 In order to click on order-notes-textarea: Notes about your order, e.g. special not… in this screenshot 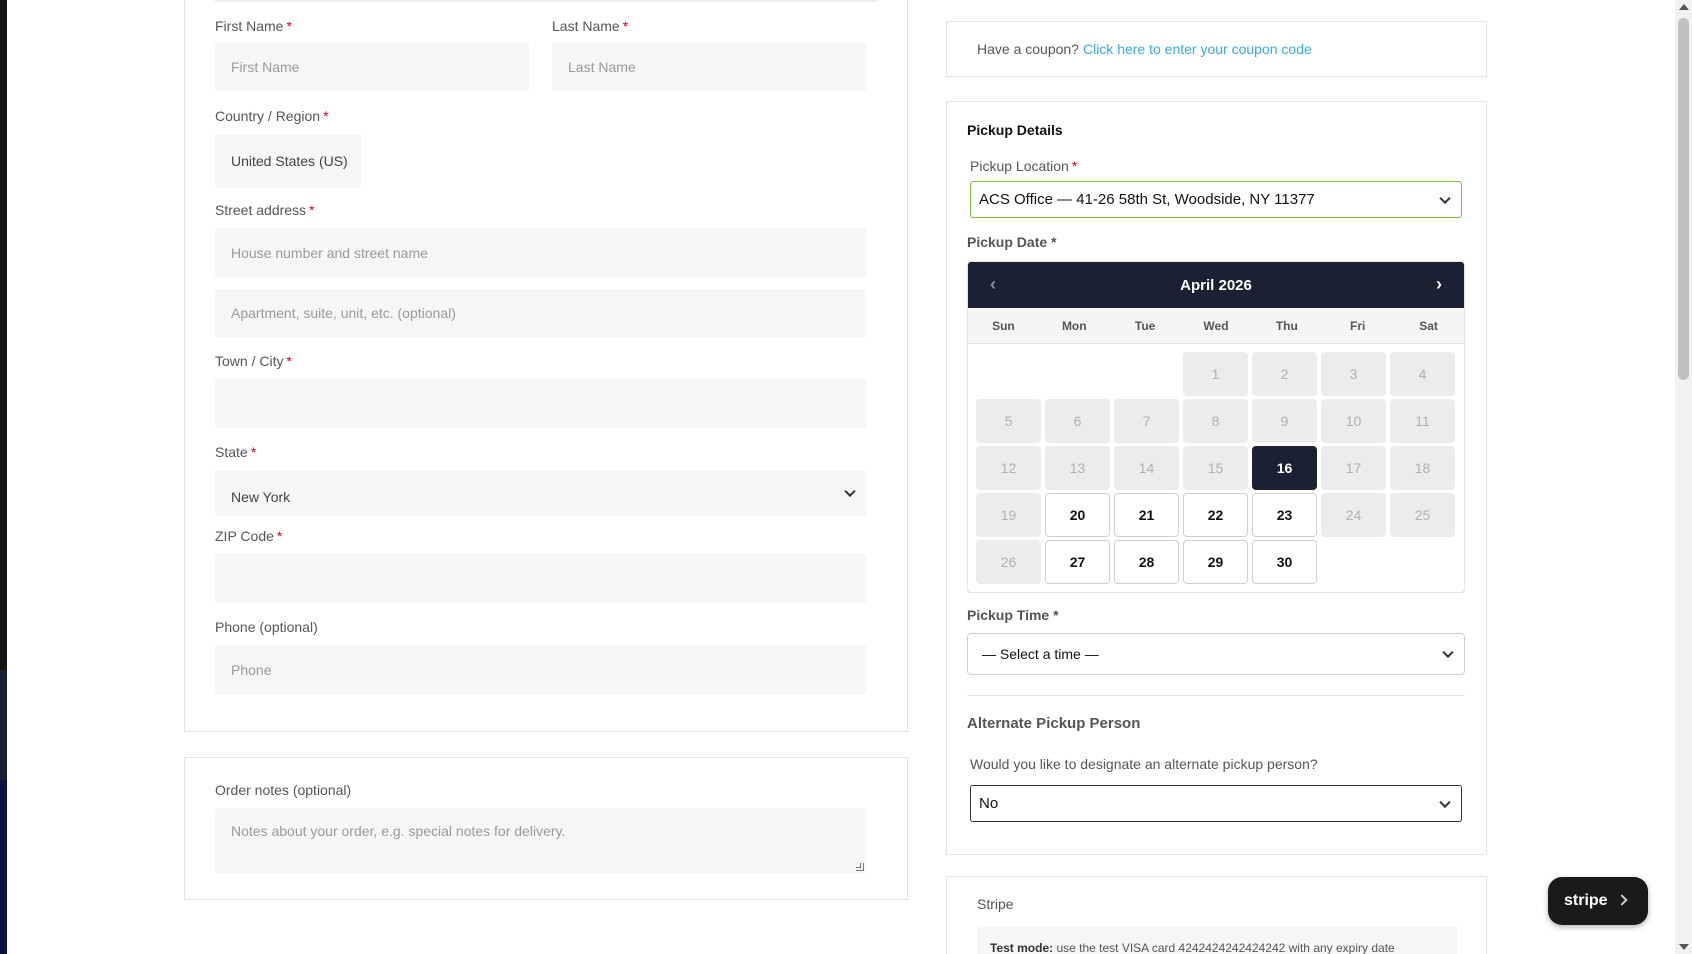, I will do `click(540, 840)`.